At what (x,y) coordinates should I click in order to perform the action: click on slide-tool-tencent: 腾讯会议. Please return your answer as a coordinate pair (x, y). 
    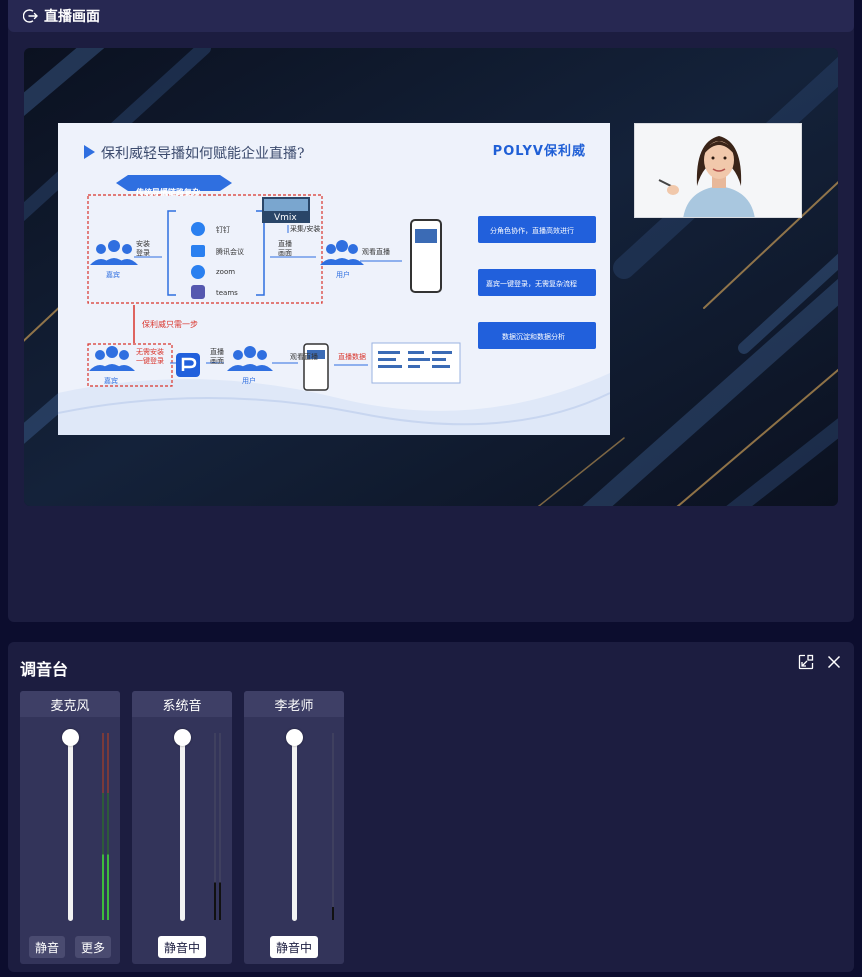
    Looking at the image, I should click on (230, 252).